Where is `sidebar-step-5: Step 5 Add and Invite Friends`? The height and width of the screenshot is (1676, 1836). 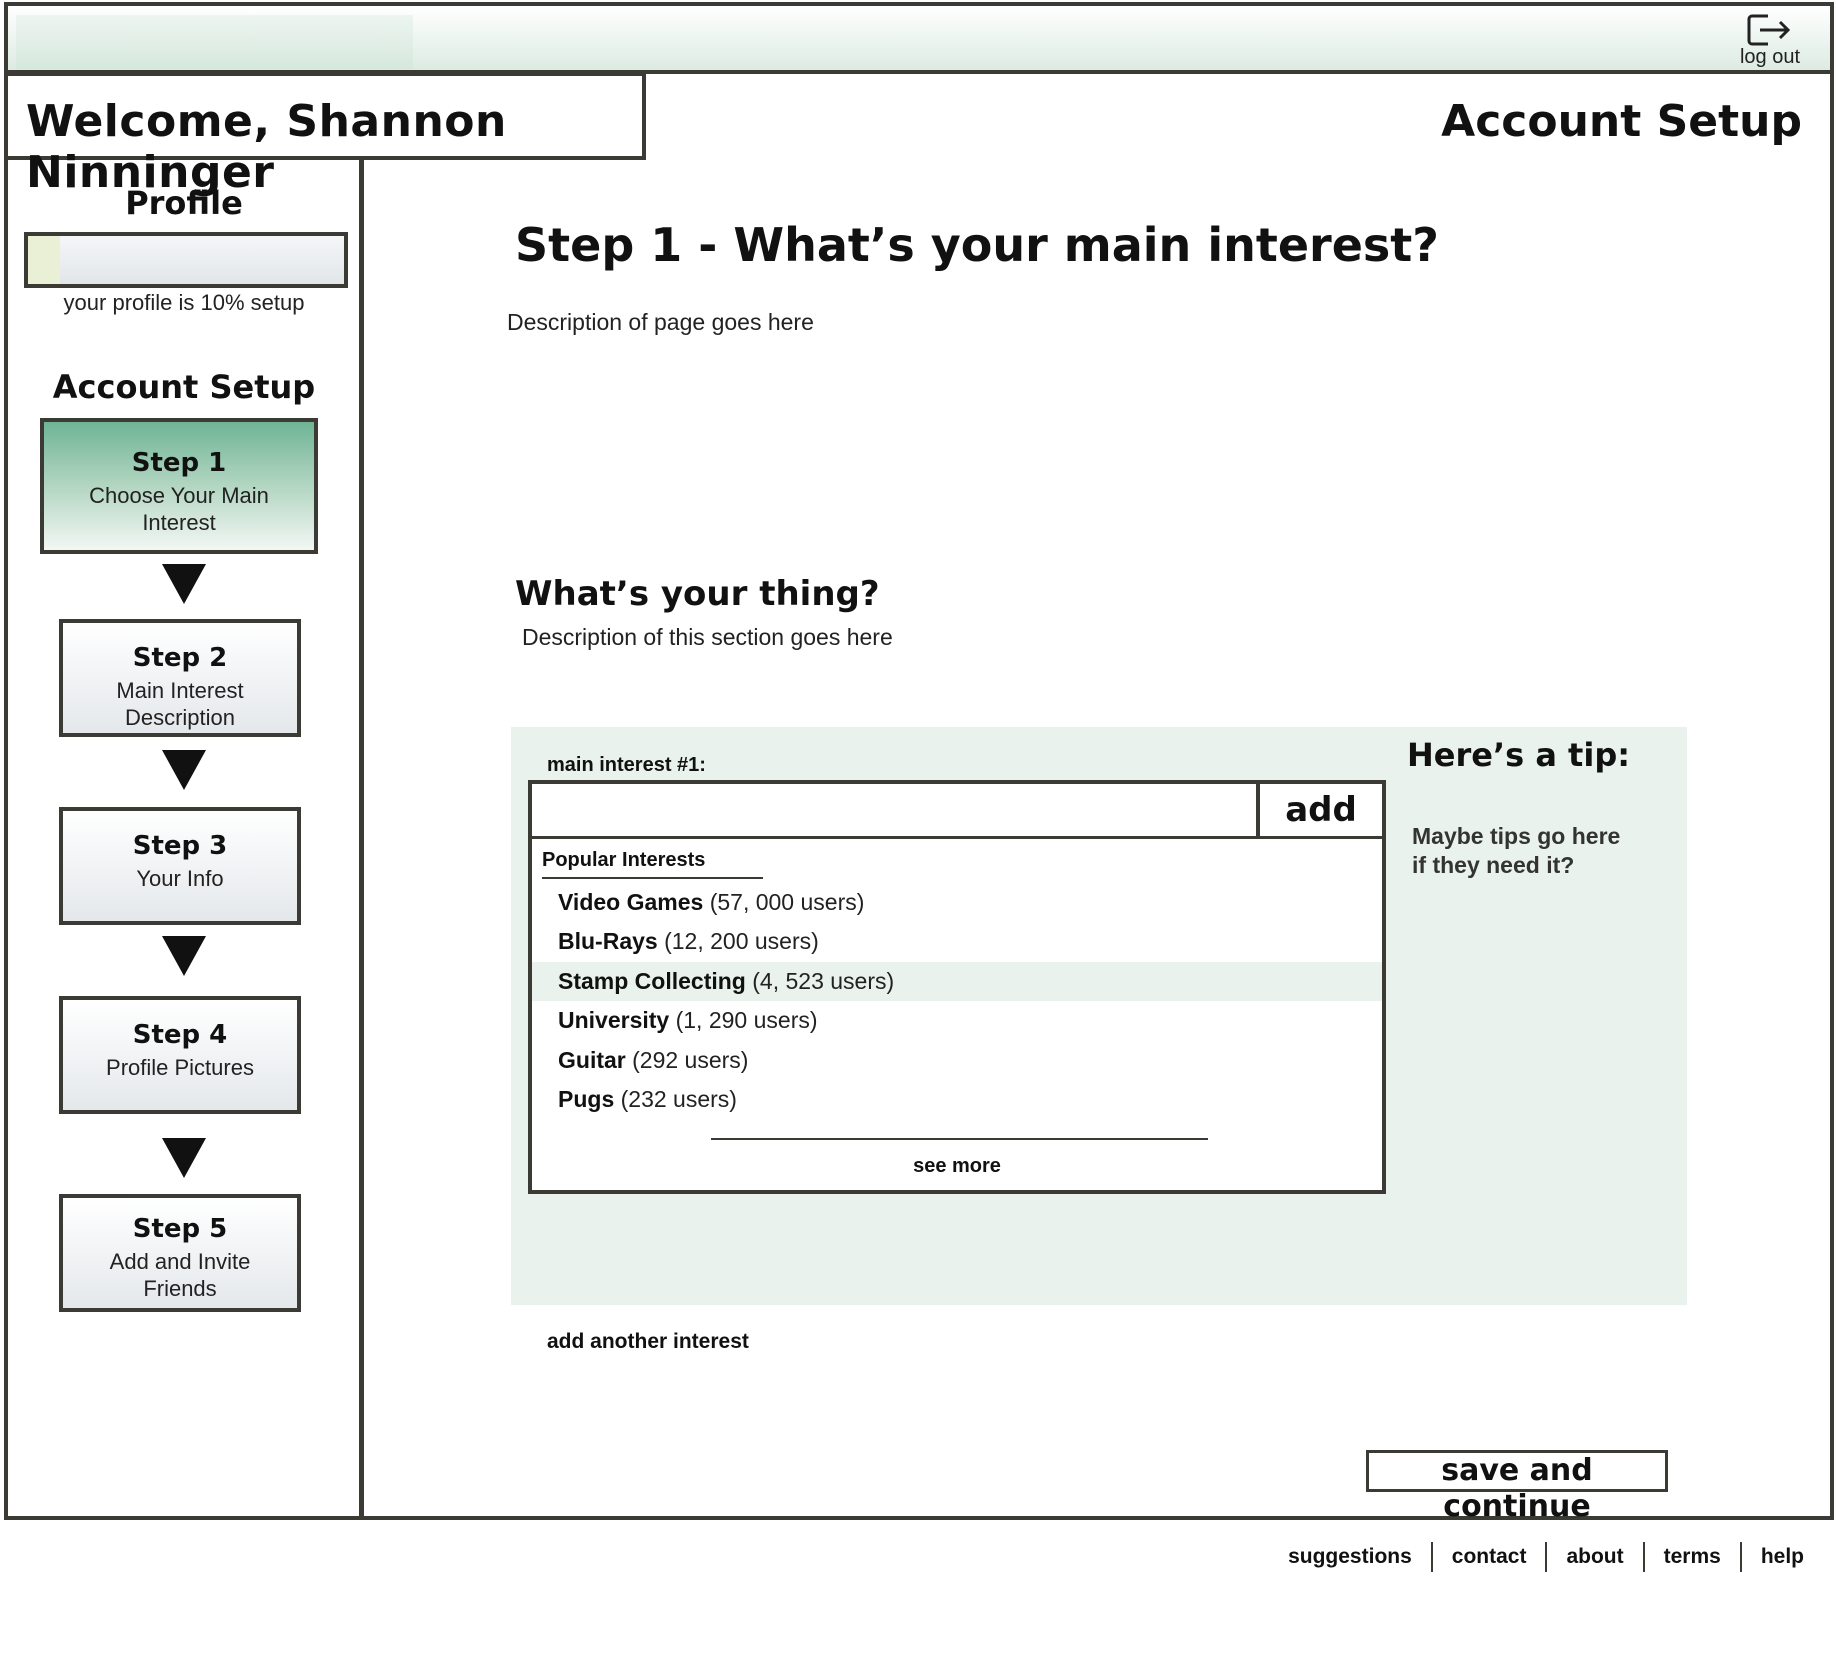
sidebar-step-5: Step 5 Add and Invite Friends is located at coordinates (180, 1253).